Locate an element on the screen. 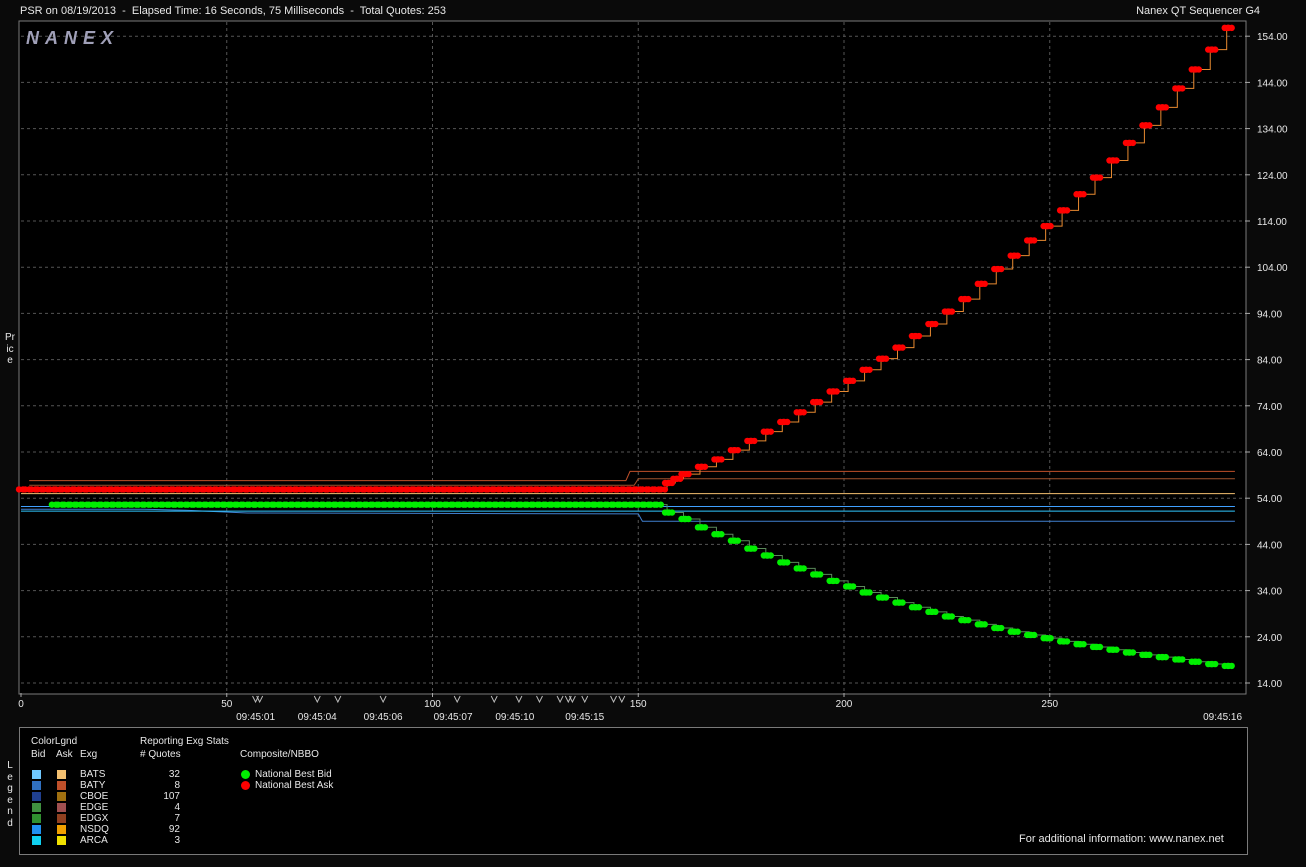 This screenshot has width=1306, height=867. exchange-name: BATY is located at coordinates (93, 785).